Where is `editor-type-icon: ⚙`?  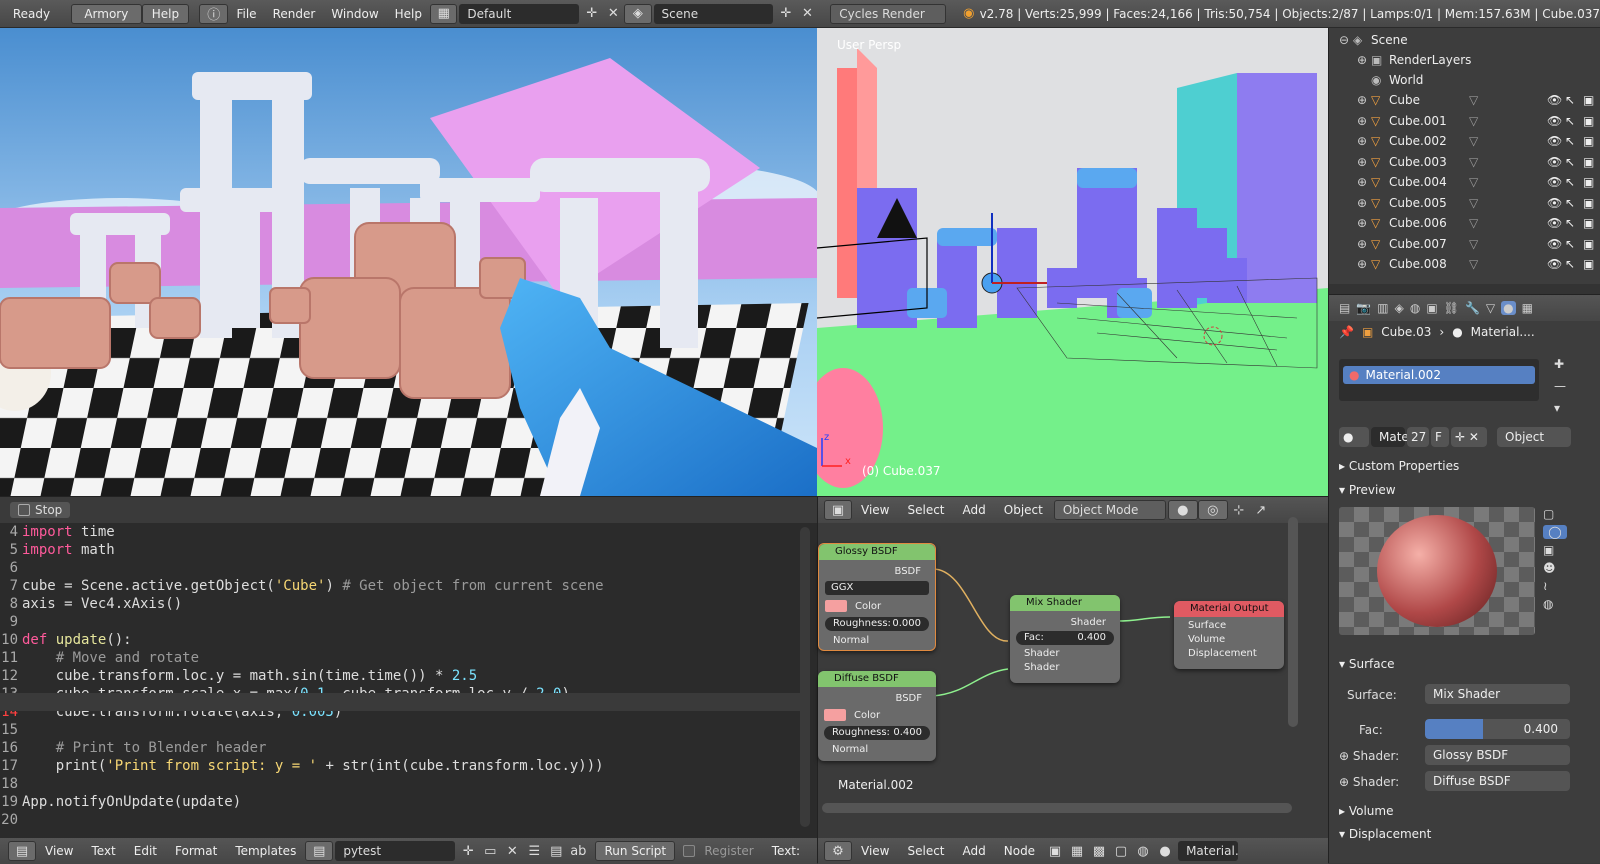 editor-type-icon: ⚙ is located at coordinates (838, 851).